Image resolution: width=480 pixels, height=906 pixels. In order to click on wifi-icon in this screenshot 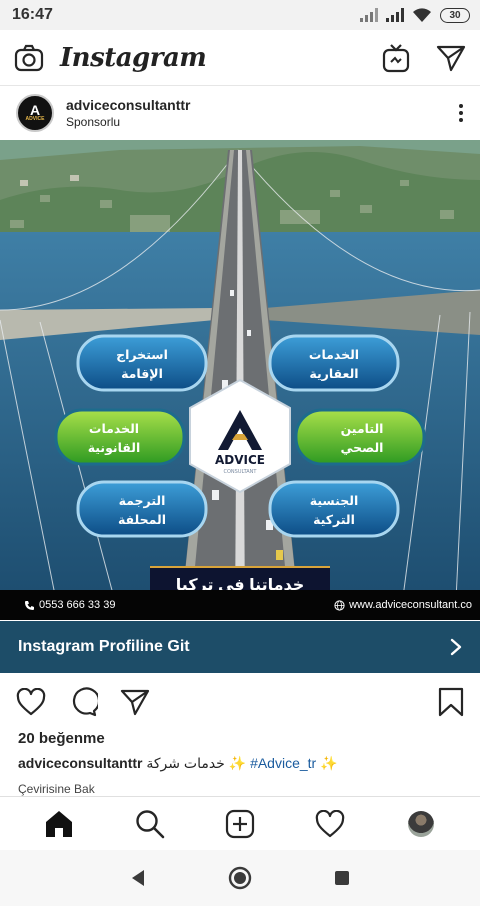, I will do `click(422, 14)`.